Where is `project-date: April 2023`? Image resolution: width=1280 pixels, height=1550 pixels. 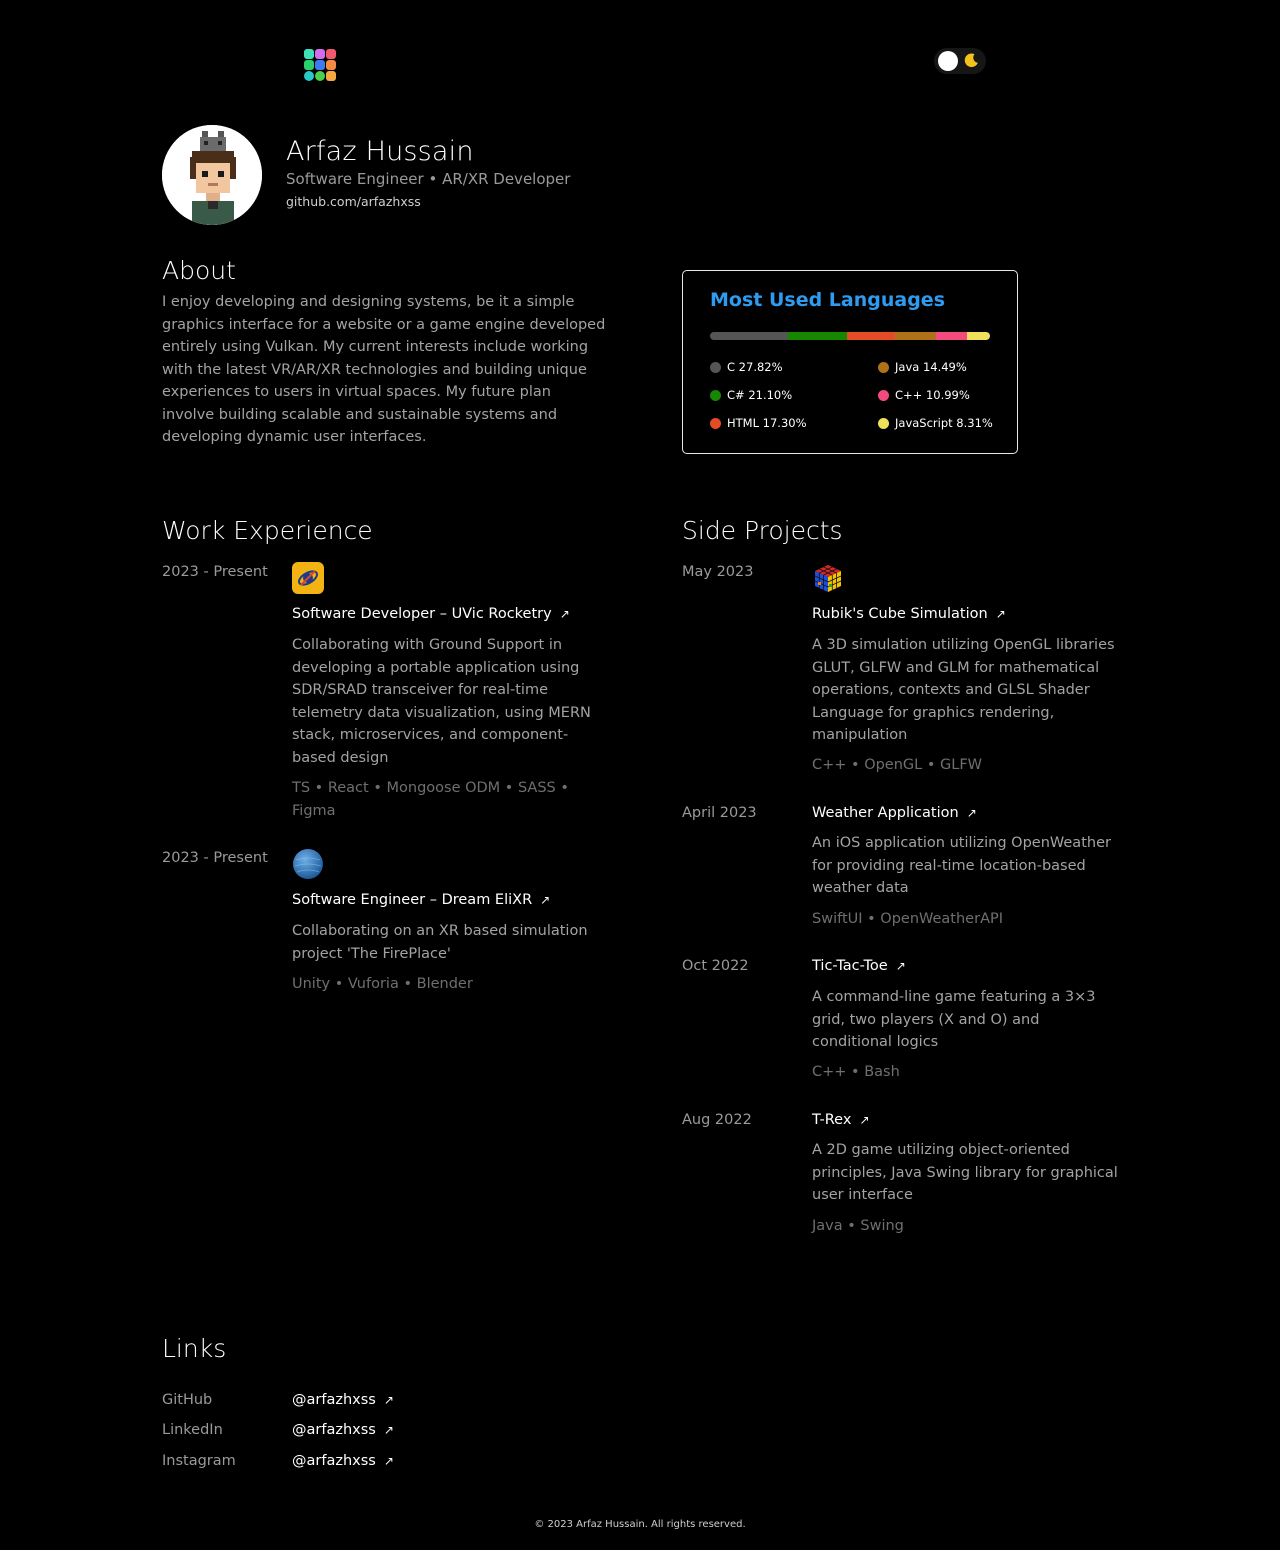
project-date: April 2023 is located at coordinates (719, 813).